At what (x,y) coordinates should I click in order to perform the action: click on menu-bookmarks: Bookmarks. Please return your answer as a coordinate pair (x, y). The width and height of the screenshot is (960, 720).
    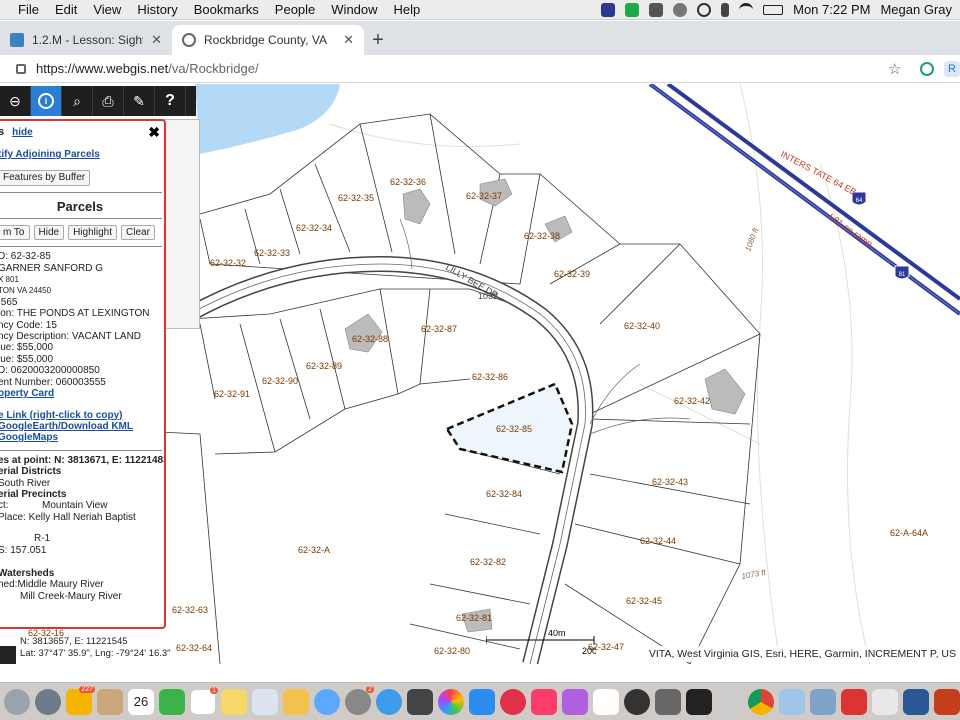
    Looking at the image, I should click on (226, 9).